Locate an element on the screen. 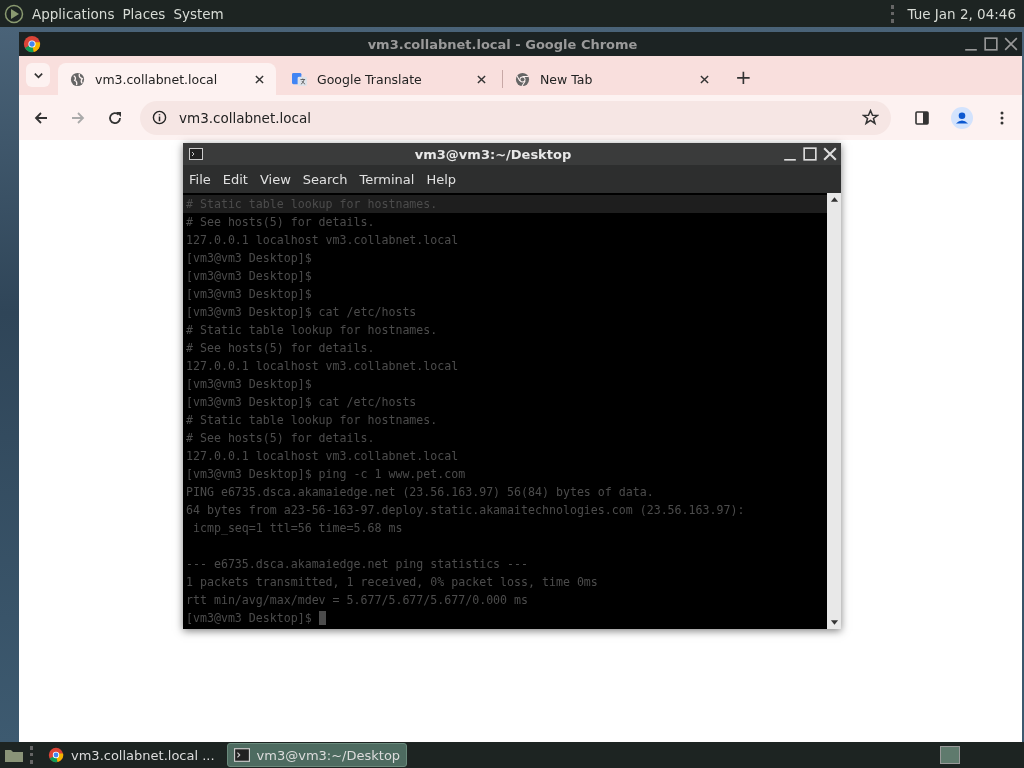 This screenshot has width=1024, height=768. window-title: vm3@vm3:~/Desktop is located at coordinates (493, 154).